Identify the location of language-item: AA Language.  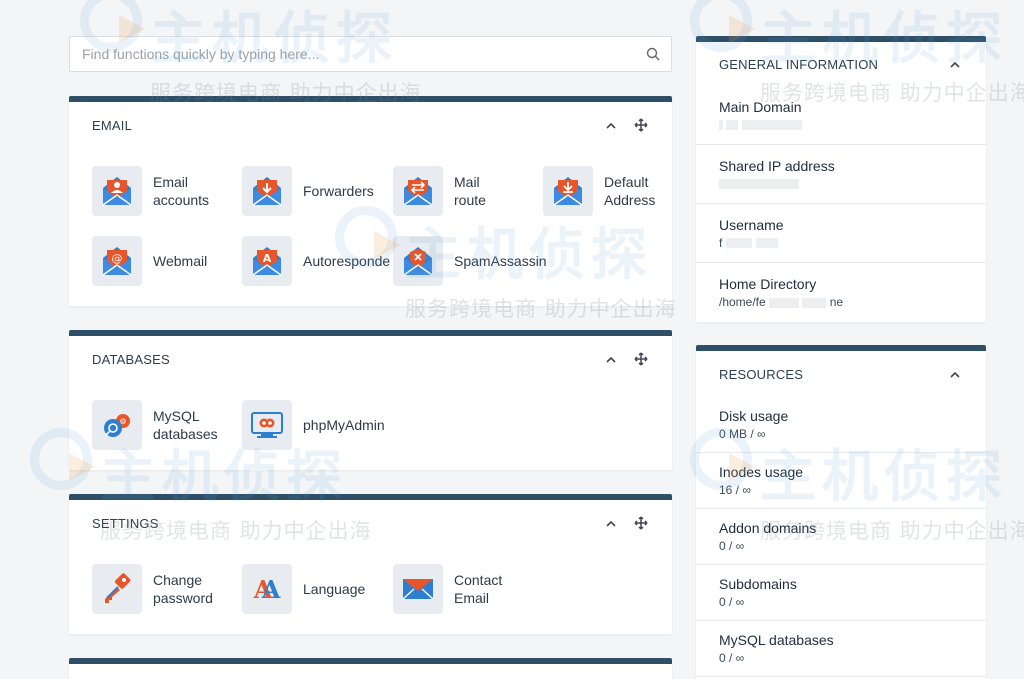
(317, 589).